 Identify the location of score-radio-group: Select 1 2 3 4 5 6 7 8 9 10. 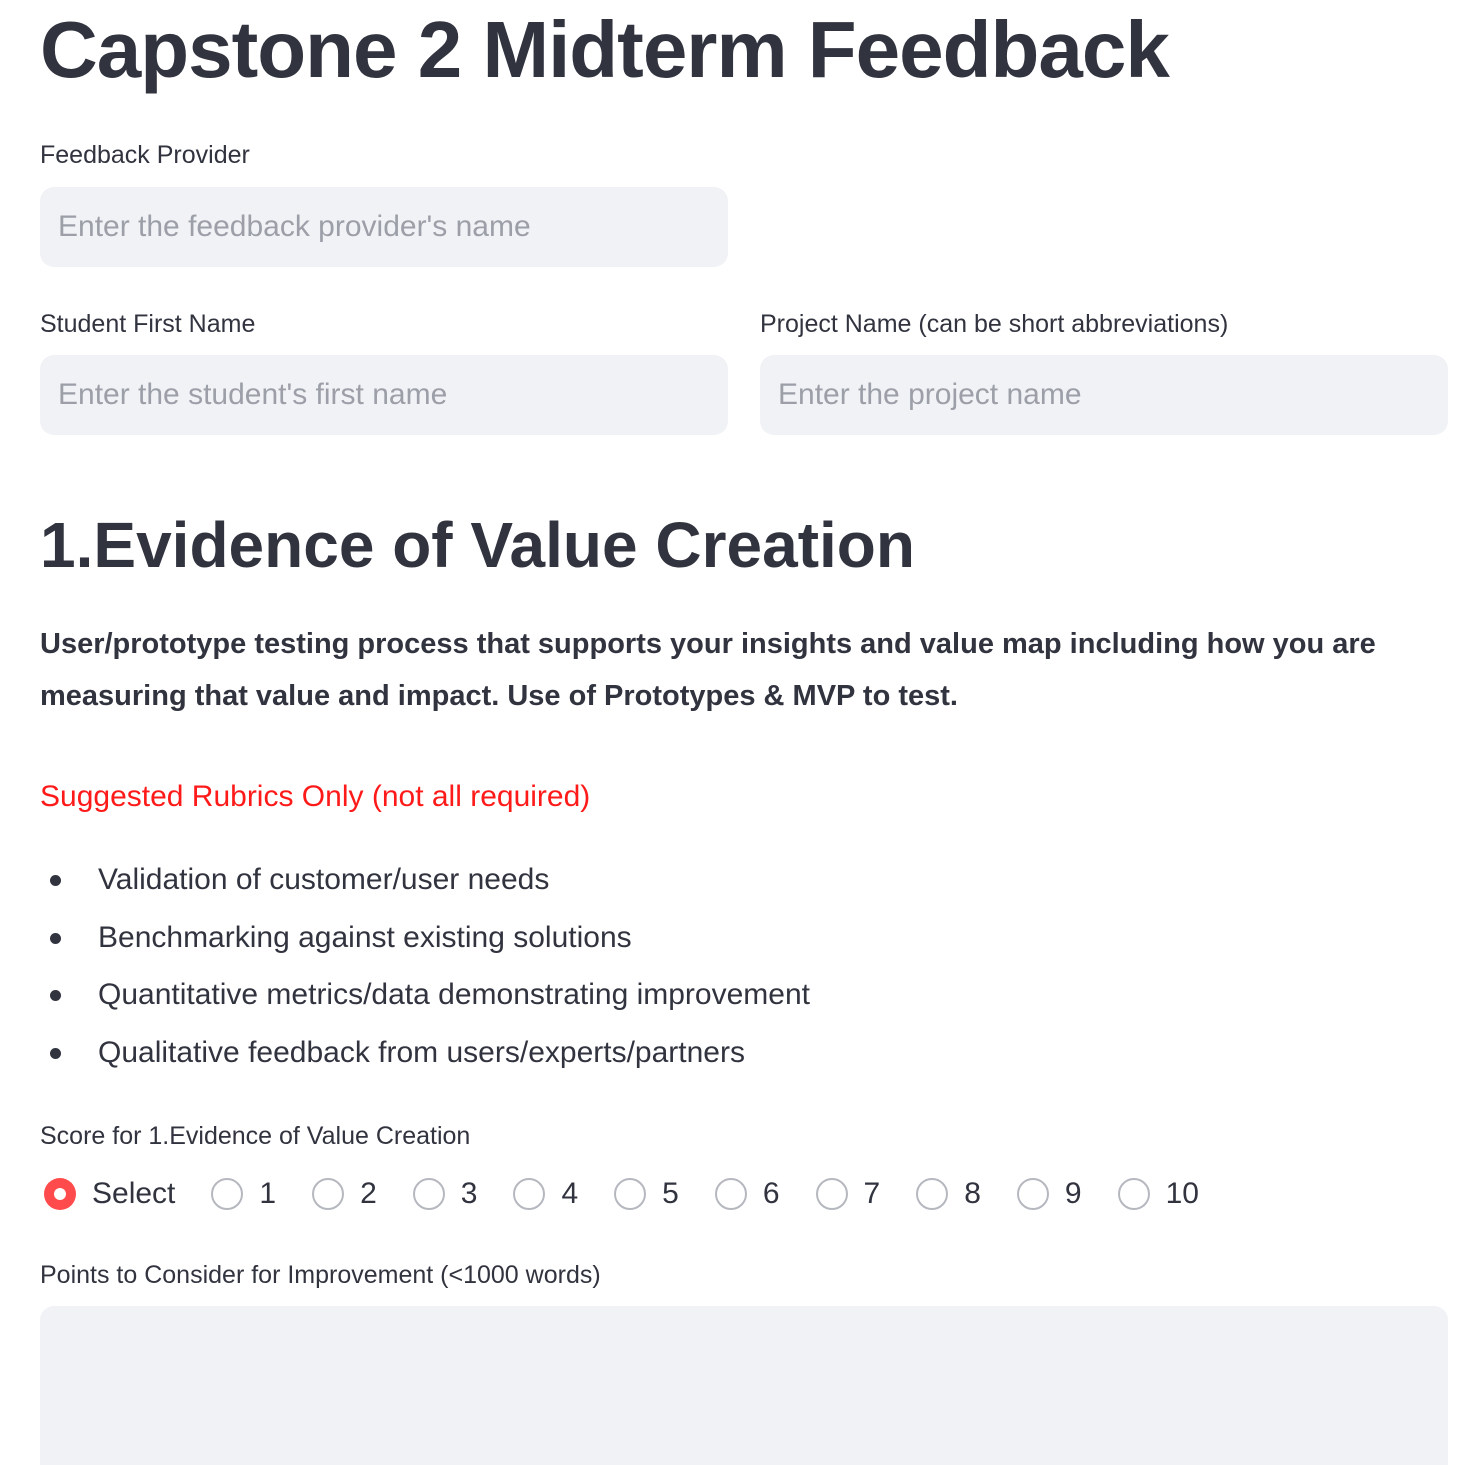
(635, 1194).